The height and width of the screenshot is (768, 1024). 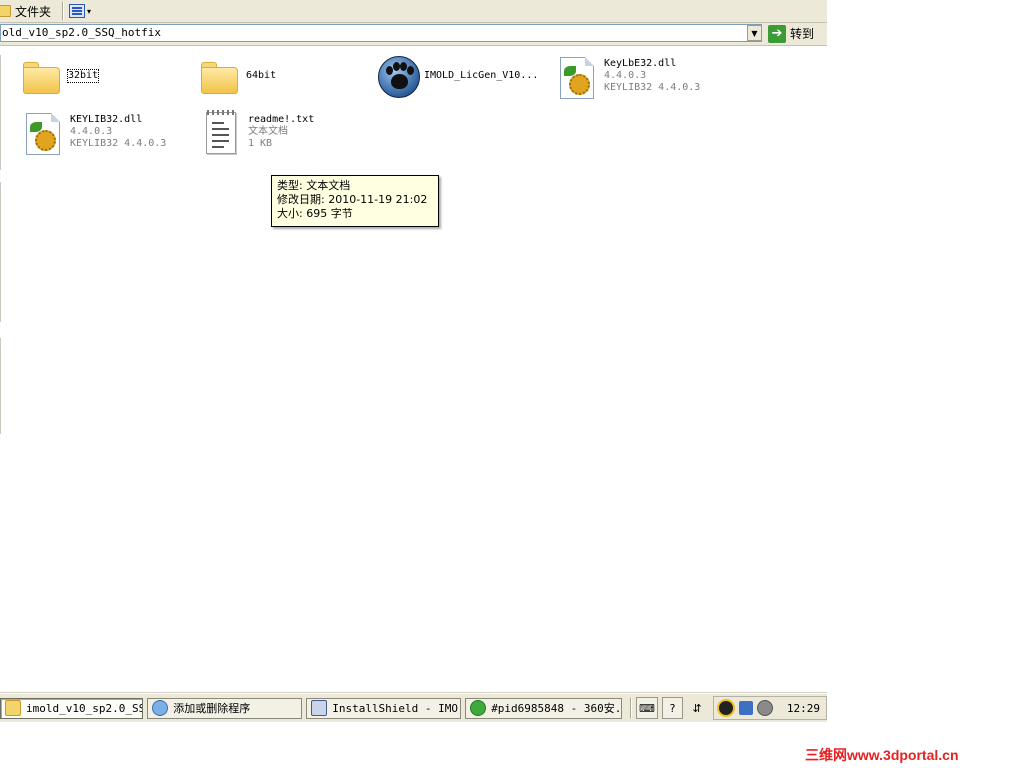 I want to click on paw-icon, so click(x=398, y=76).